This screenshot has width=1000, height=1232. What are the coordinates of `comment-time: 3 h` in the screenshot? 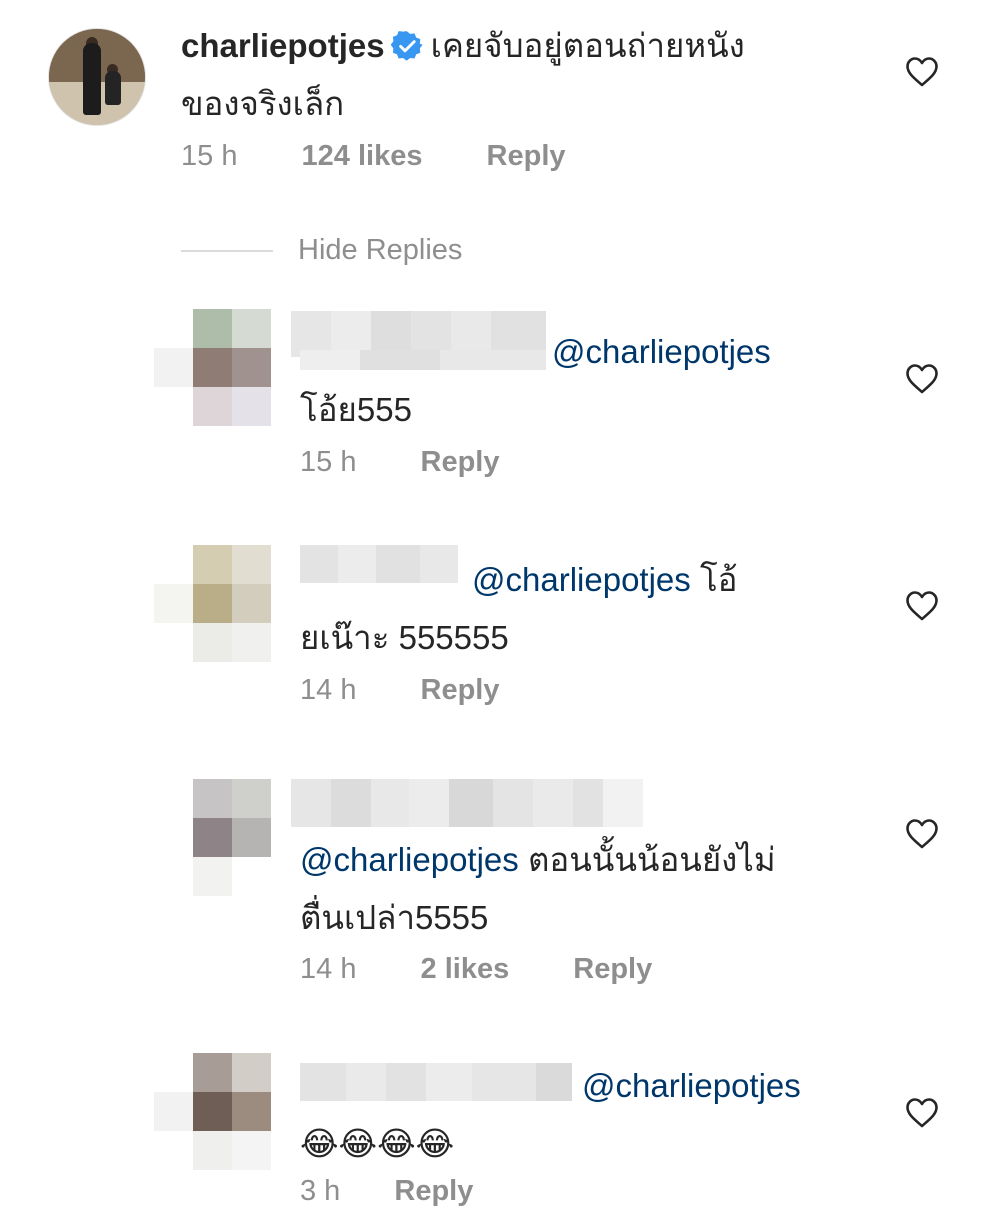 It's located at (320, 1191).